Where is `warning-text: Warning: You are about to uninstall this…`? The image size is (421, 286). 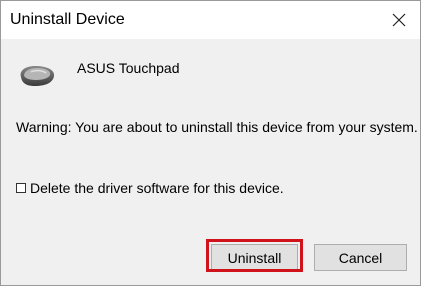 warning-text: Warning: You are about to uninstall this… is located at coordinates (217, 127).